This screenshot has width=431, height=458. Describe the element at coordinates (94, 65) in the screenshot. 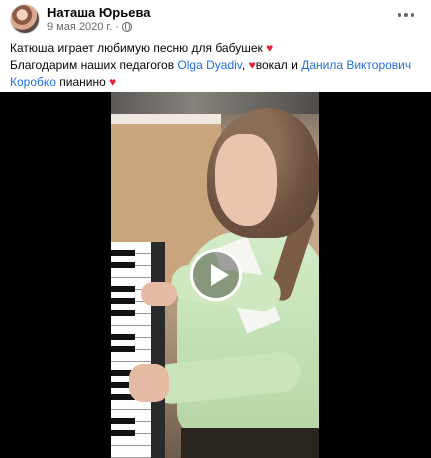

I see `thanks-text: Благодарим наших педагогов` at that location.